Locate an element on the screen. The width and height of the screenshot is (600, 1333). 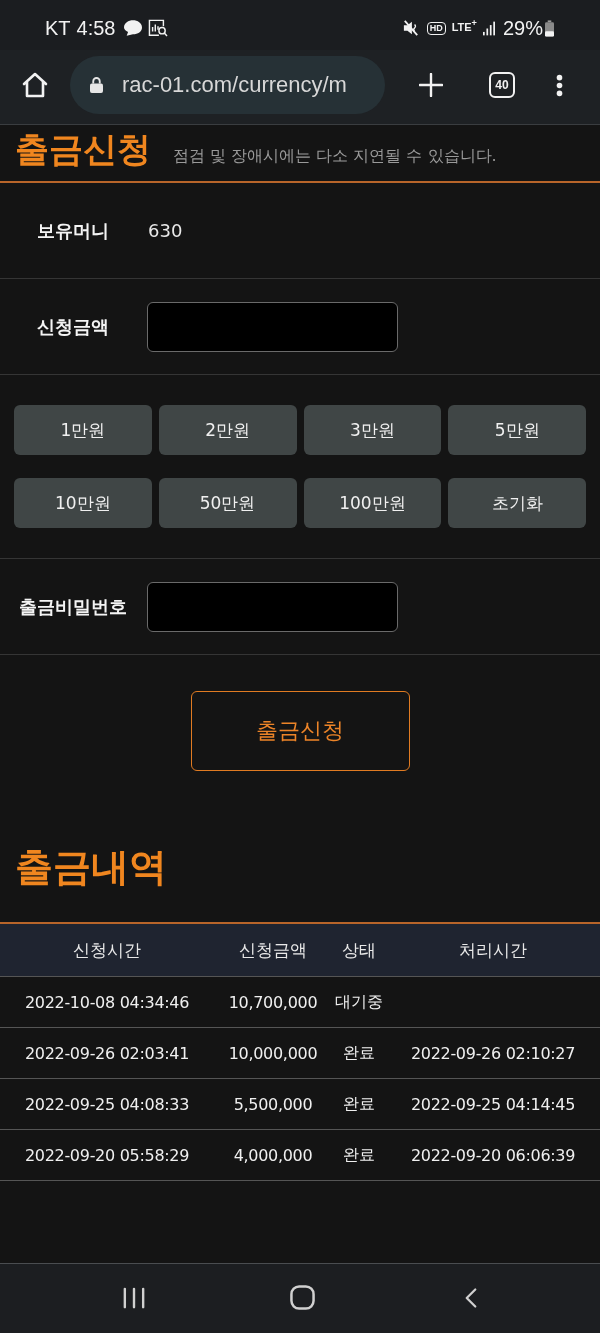
balance-value: 630 is located at coordinates (165, 230).